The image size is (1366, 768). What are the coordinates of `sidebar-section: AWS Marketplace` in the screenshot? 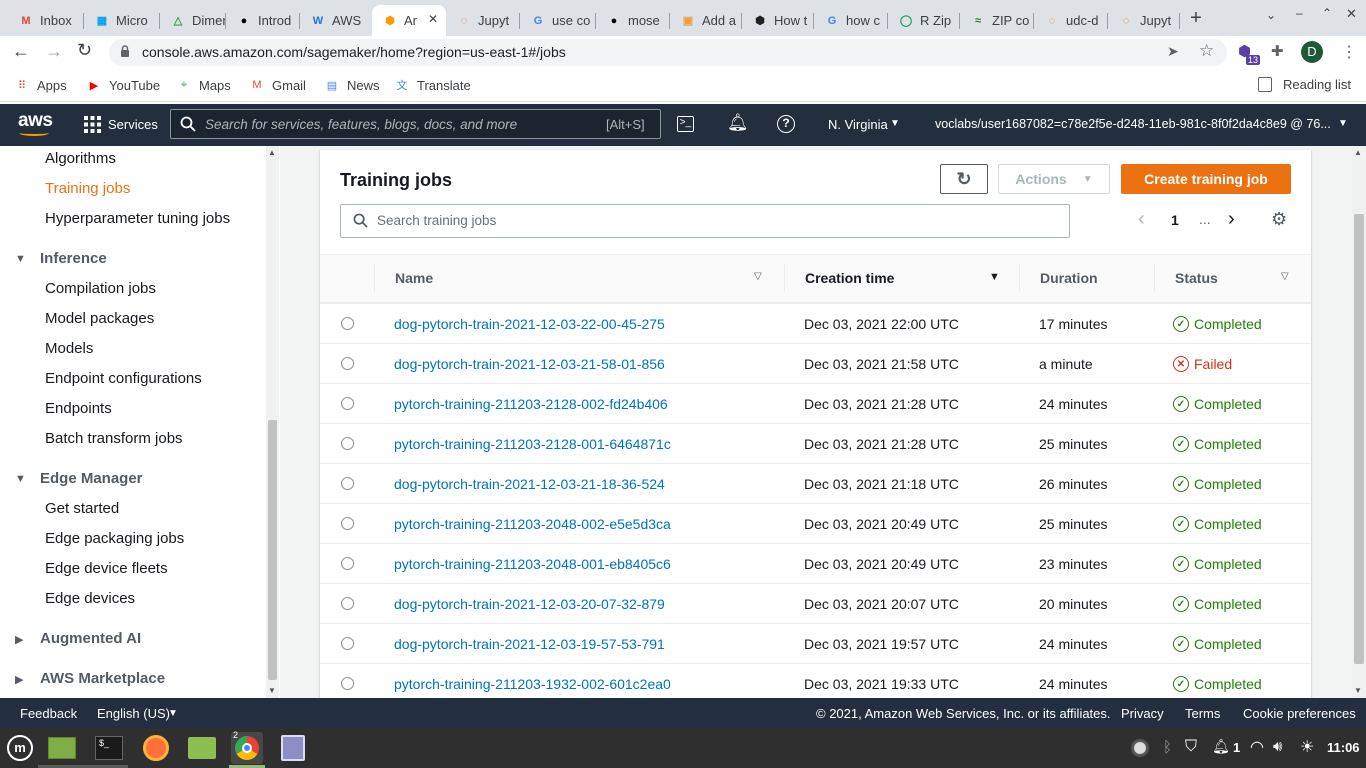 It's located at (102, 678).